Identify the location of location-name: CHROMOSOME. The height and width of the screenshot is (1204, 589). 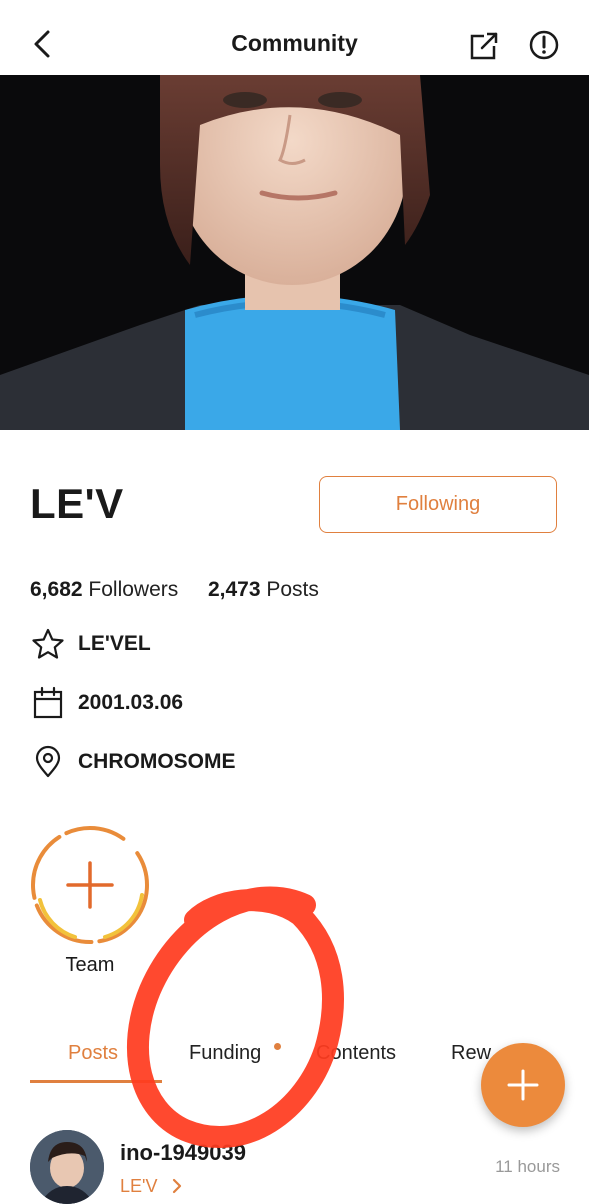
(157, 761).